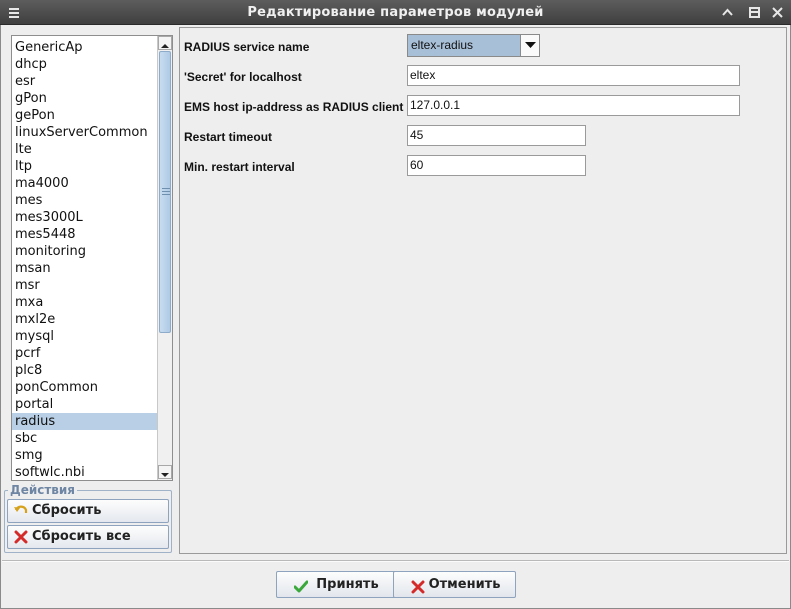 The height and width of the screenshot is (609, 791). What do you see at coordinates (347, 584) in the screenshot?
I see `accept-button-label: Принять` at bounding box center [347, 584].